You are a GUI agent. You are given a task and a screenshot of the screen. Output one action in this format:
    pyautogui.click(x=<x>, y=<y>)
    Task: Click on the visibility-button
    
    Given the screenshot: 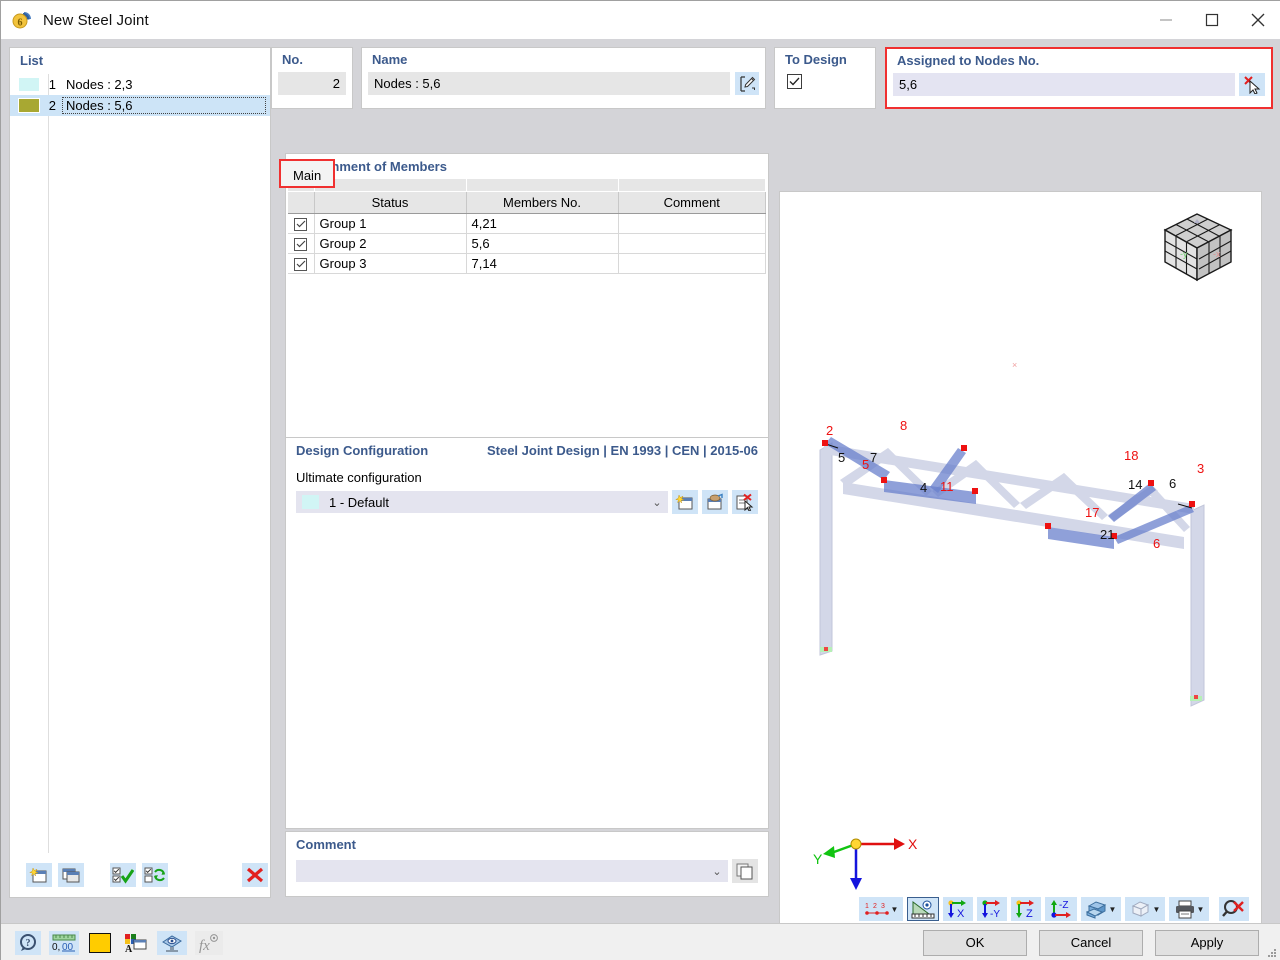 What is the action you would take?
    pyautogui.click(x=172, y=942)
    